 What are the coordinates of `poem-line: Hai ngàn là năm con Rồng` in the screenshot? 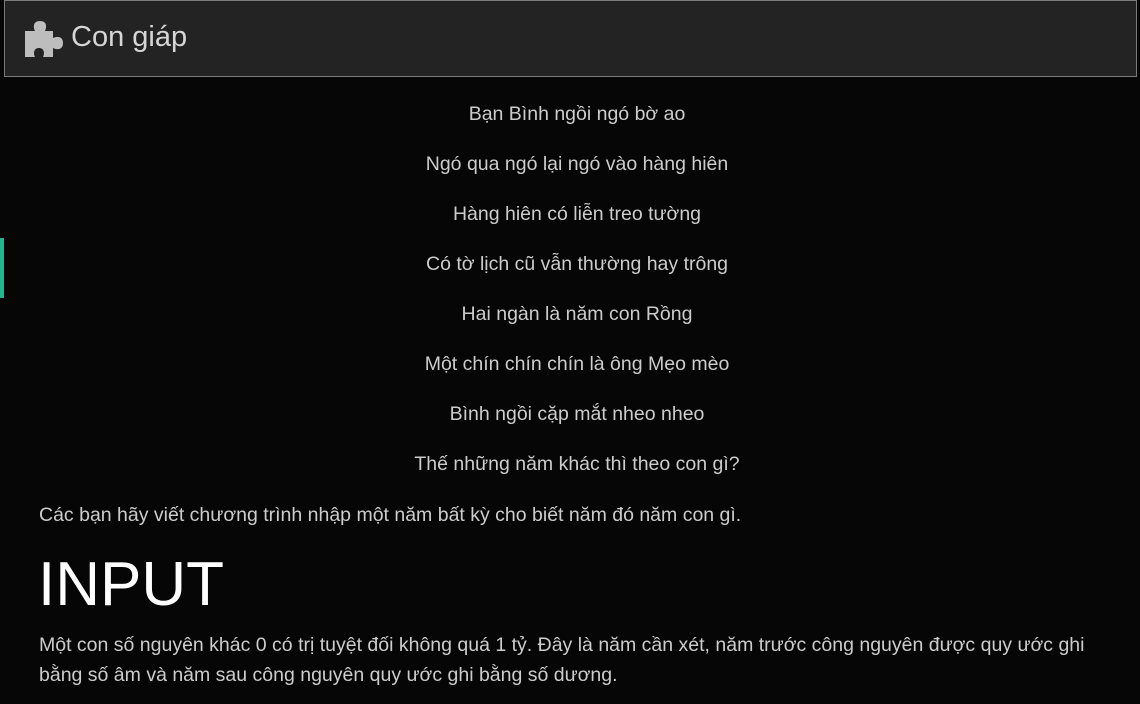 It's located at (577, 314).